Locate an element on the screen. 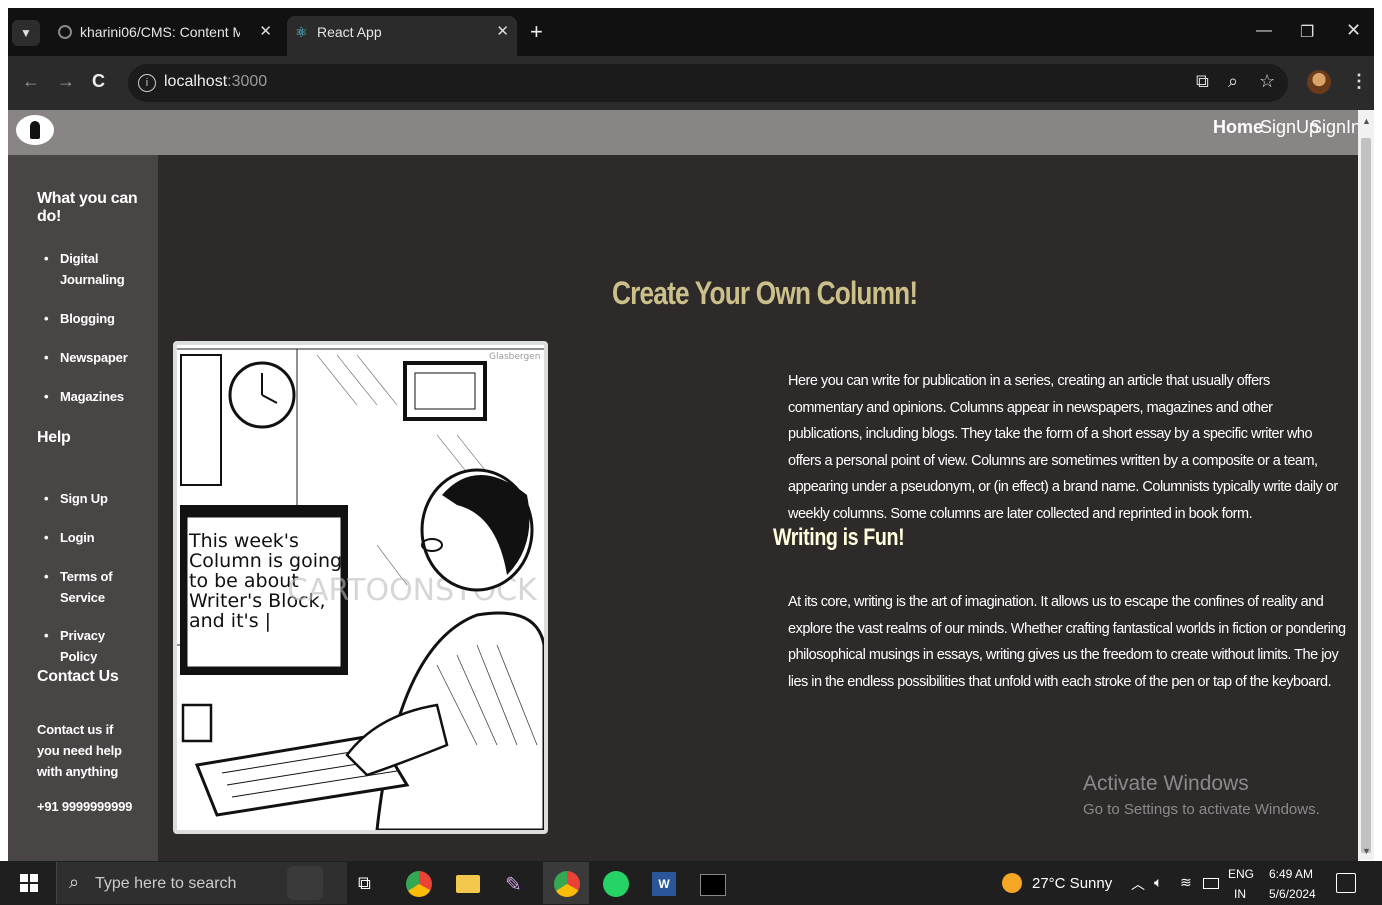  artist-signature: Glasbergen is located at coordinates (514, 357).